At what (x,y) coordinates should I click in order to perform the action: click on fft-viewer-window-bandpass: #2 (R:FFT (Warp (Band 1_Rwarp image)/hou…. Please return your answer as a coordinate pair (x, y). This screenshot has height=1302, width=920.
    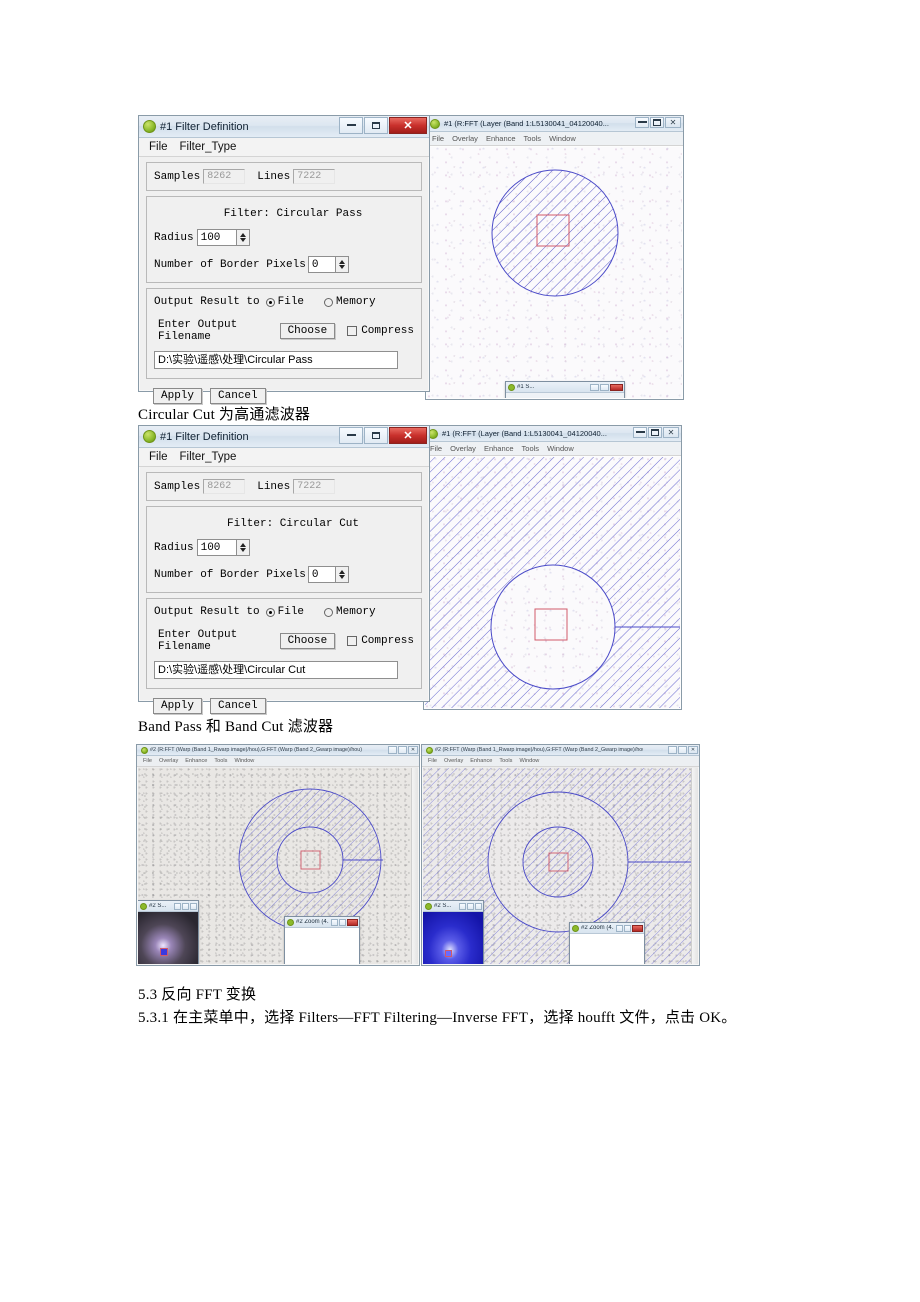
    Looking at the image, I should click on (278, 855).